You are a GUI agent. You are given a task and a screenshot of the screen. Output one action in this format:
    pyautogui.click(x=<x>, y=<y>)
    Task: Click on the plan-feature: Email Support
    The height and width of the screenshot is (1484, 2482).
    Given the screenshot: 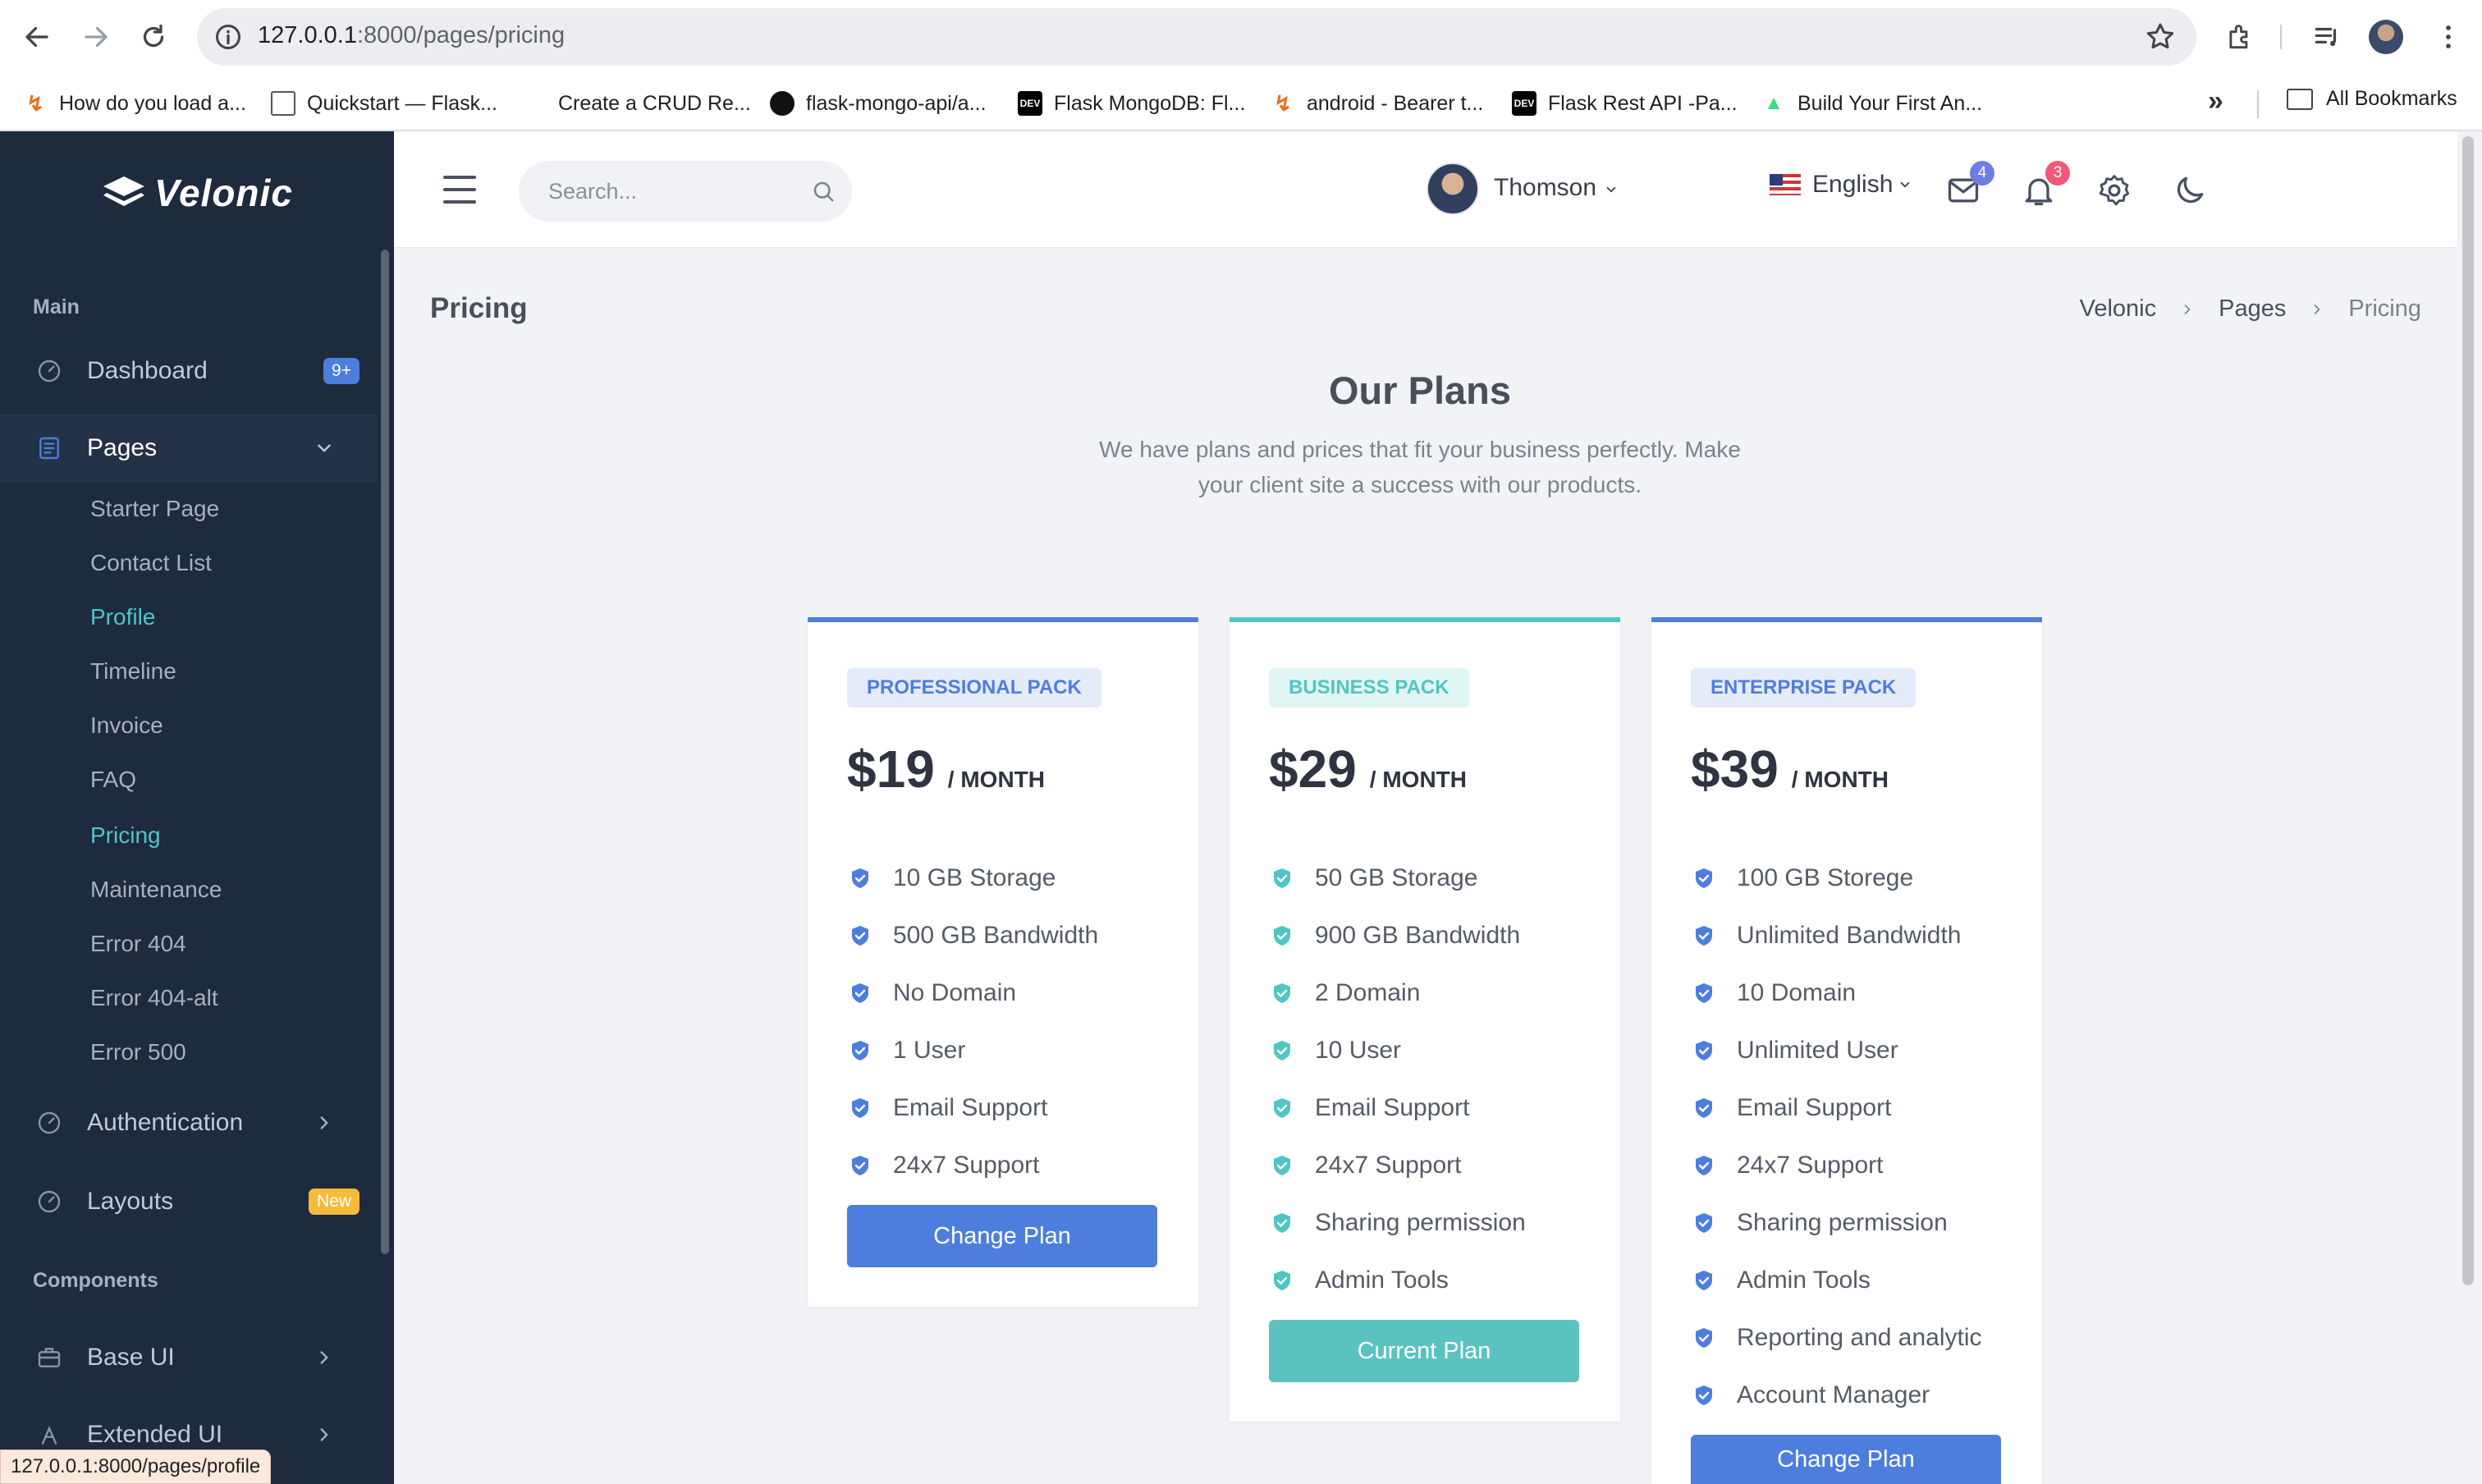 What is the action you would take?
    pyautogui.click(x=1370, y=1108)
    